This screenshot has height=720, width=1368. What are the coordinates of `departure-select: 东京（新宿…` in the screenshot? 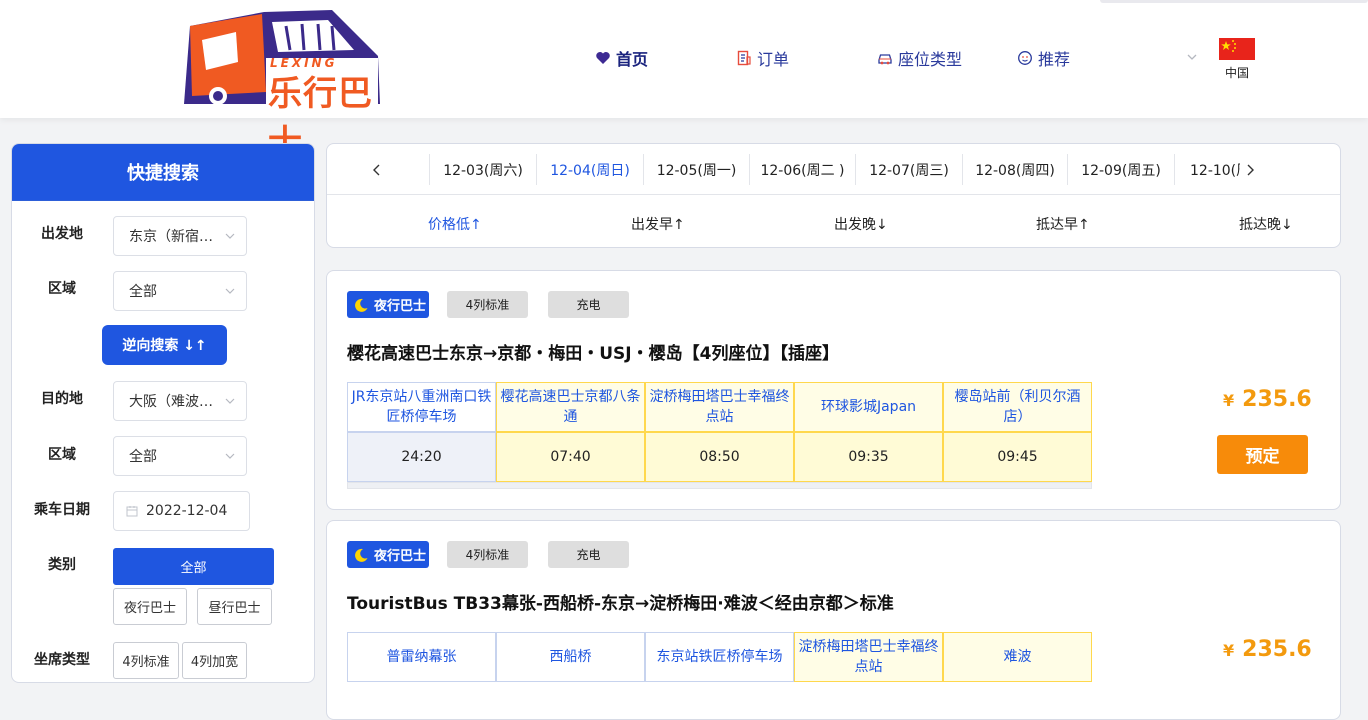 It's located at (180, 236).